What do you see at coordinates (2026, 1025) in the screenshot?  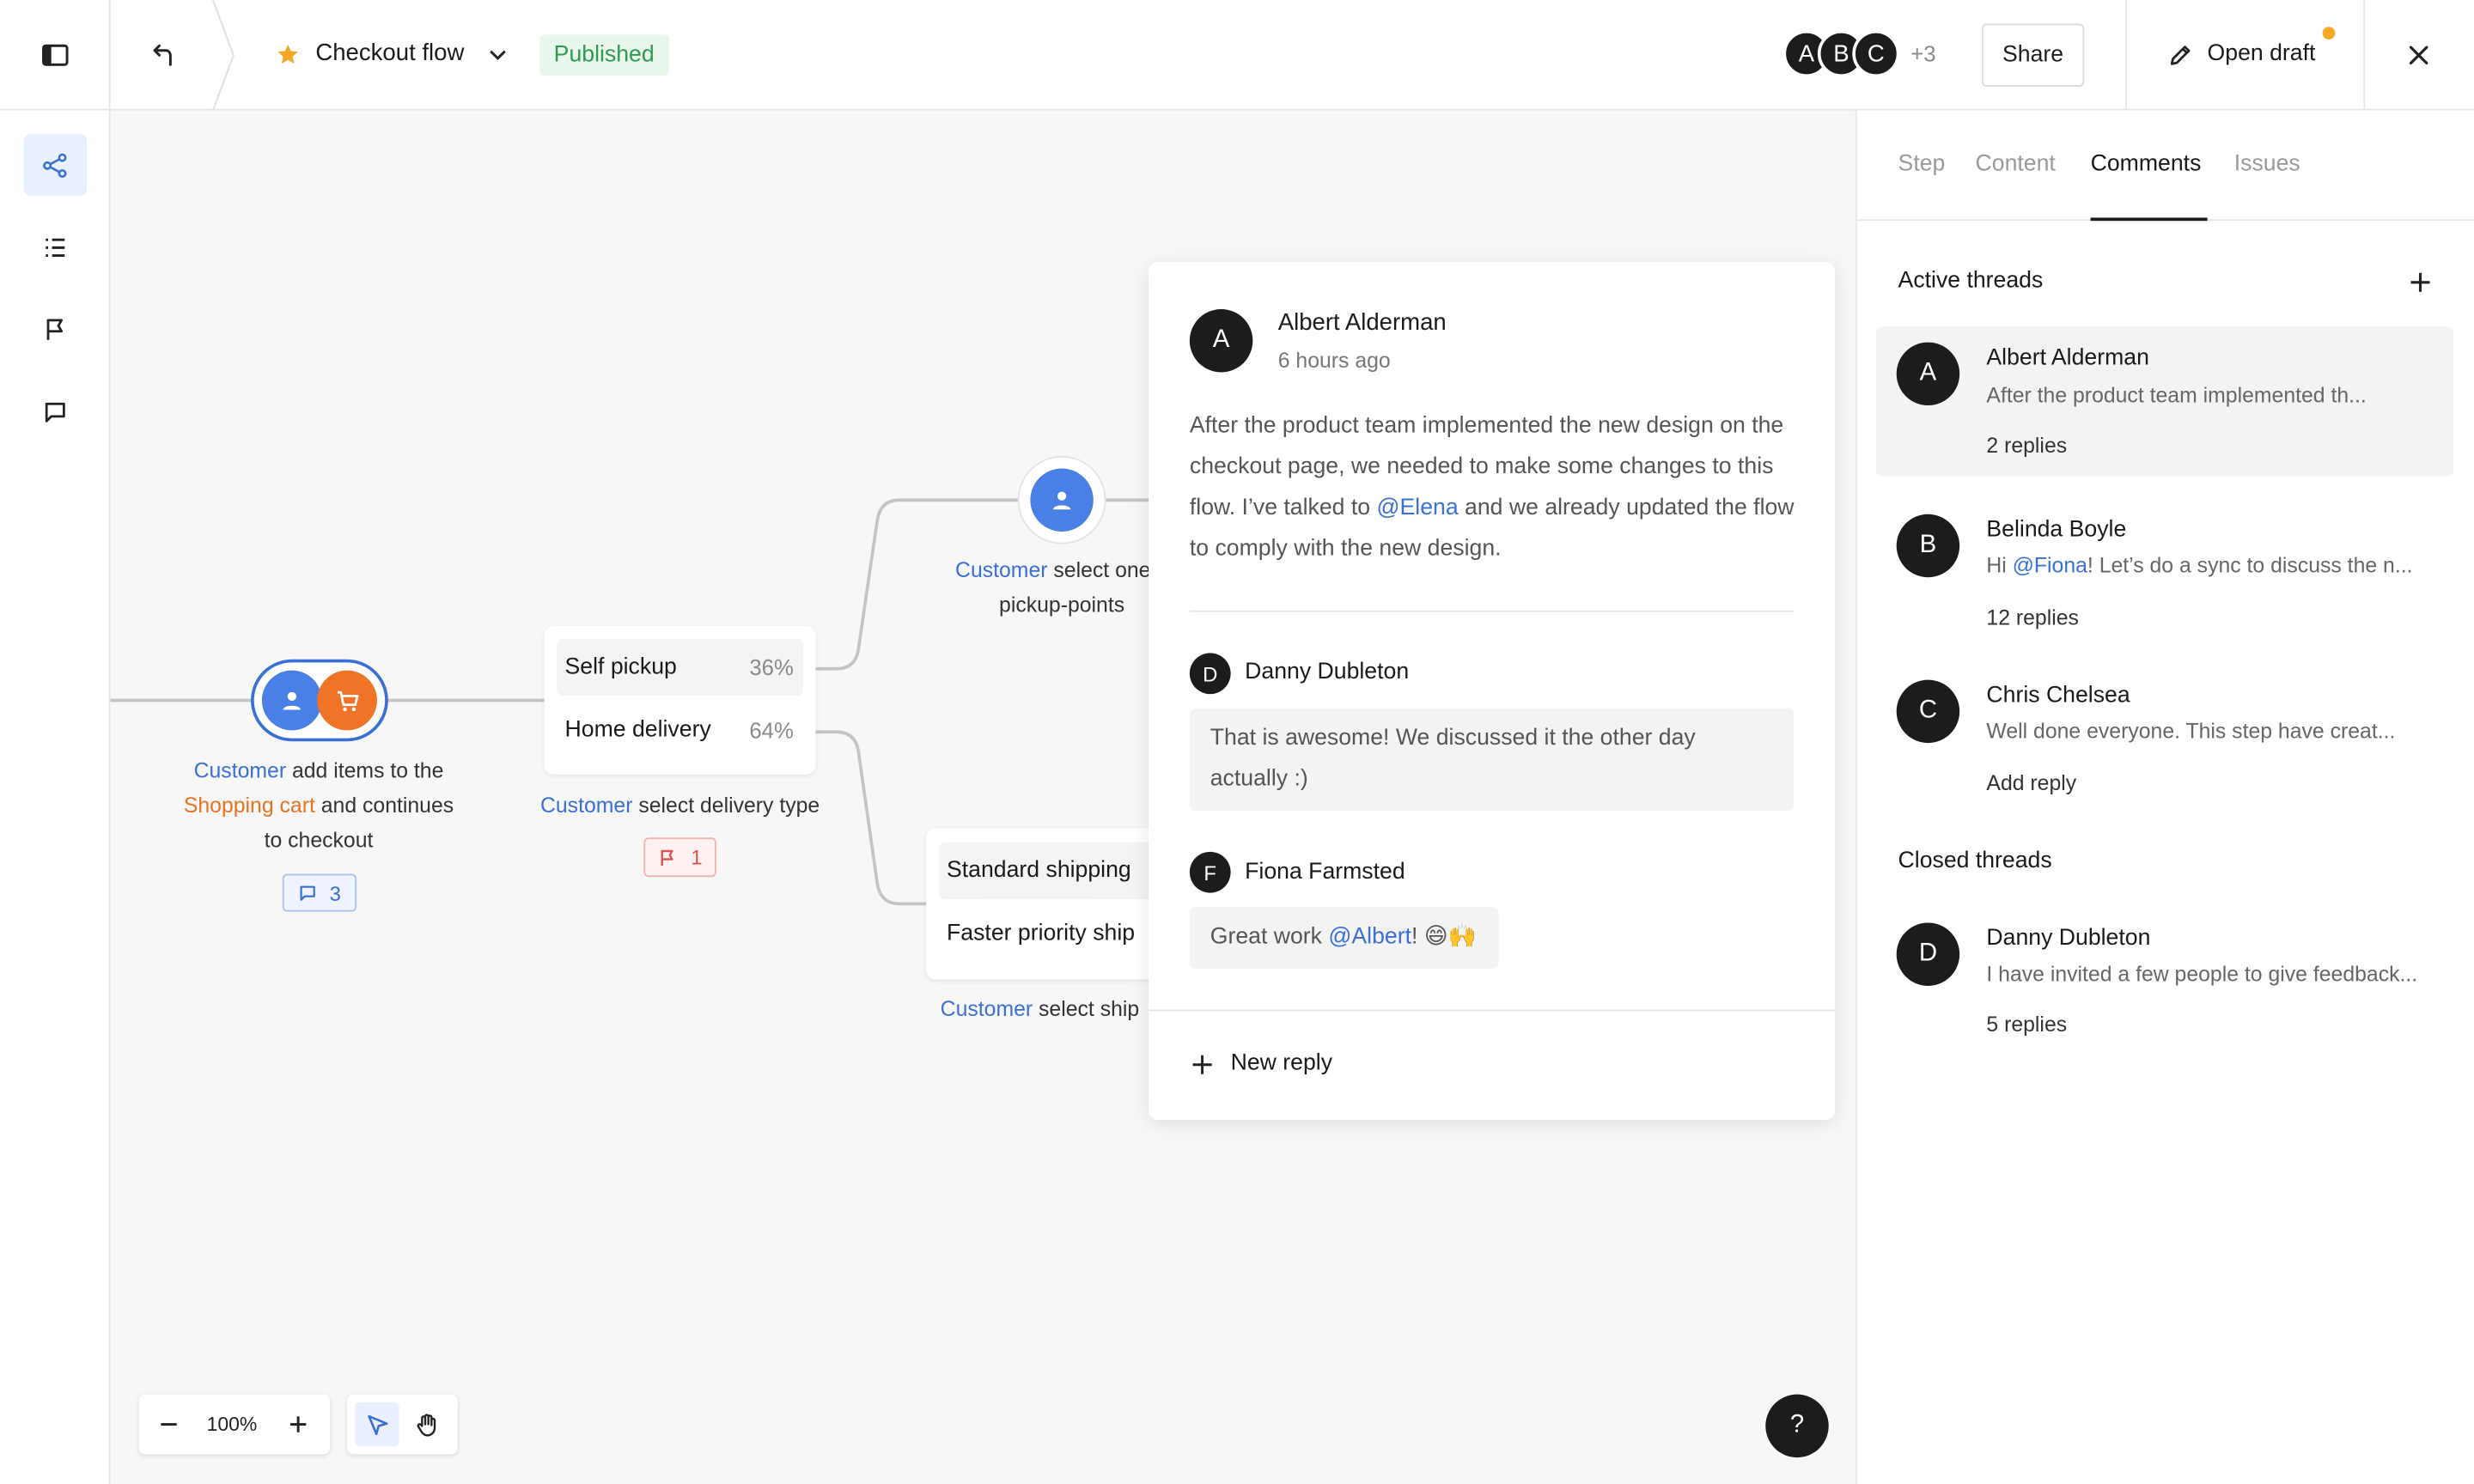 I see `thread-replies: 5 replies` at bounding box center [2026, 1025].